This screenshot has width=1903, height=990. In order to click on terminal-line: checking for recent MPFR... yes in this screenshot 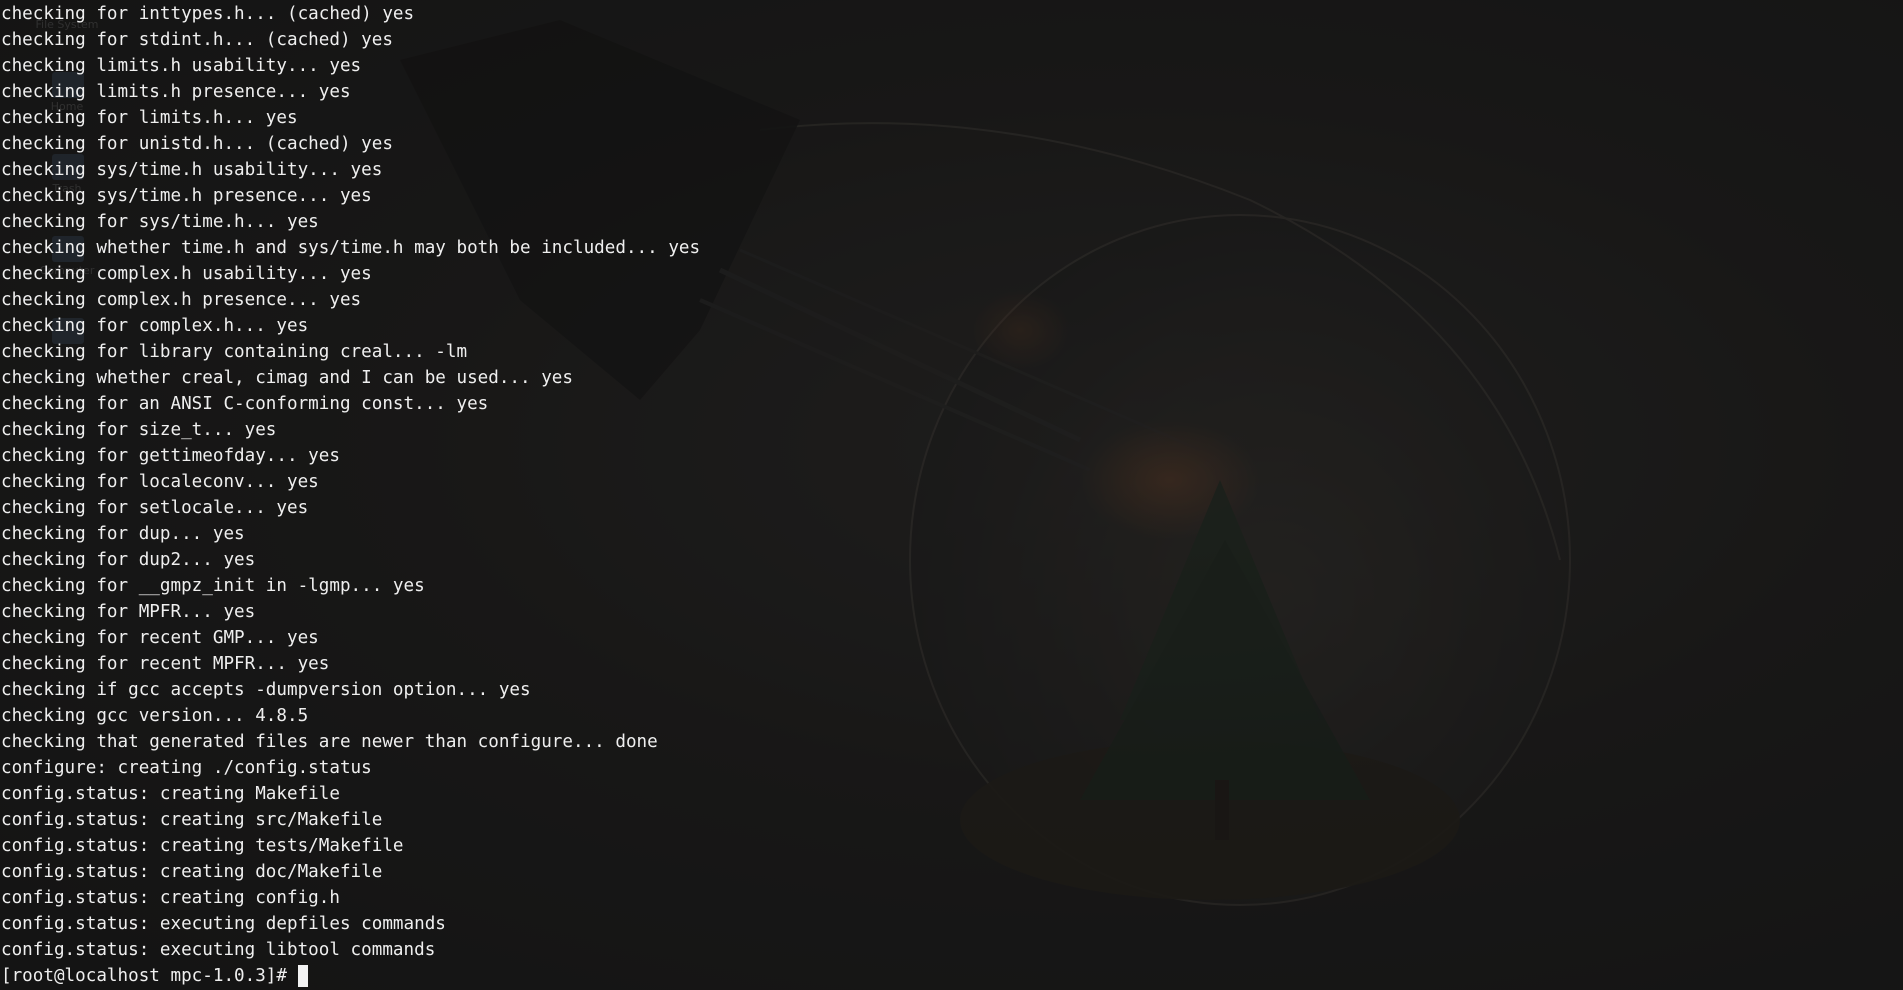, I will do `click(165, 664)`.